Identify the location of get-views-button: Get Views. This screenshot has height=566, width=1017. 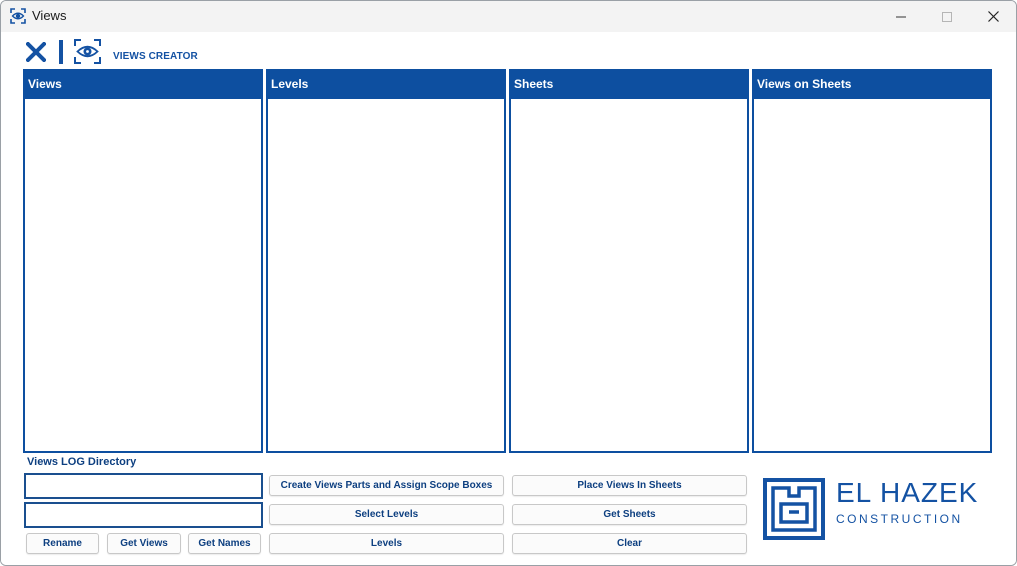
(144, 543).